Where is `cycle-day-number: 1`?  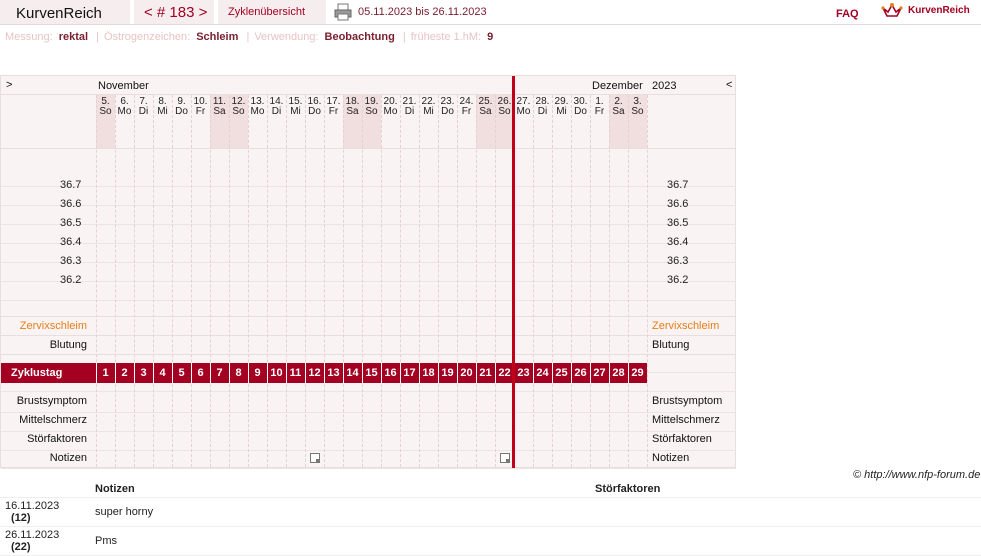 cycle-day-number: 1 is located at coordinates (105, 373).